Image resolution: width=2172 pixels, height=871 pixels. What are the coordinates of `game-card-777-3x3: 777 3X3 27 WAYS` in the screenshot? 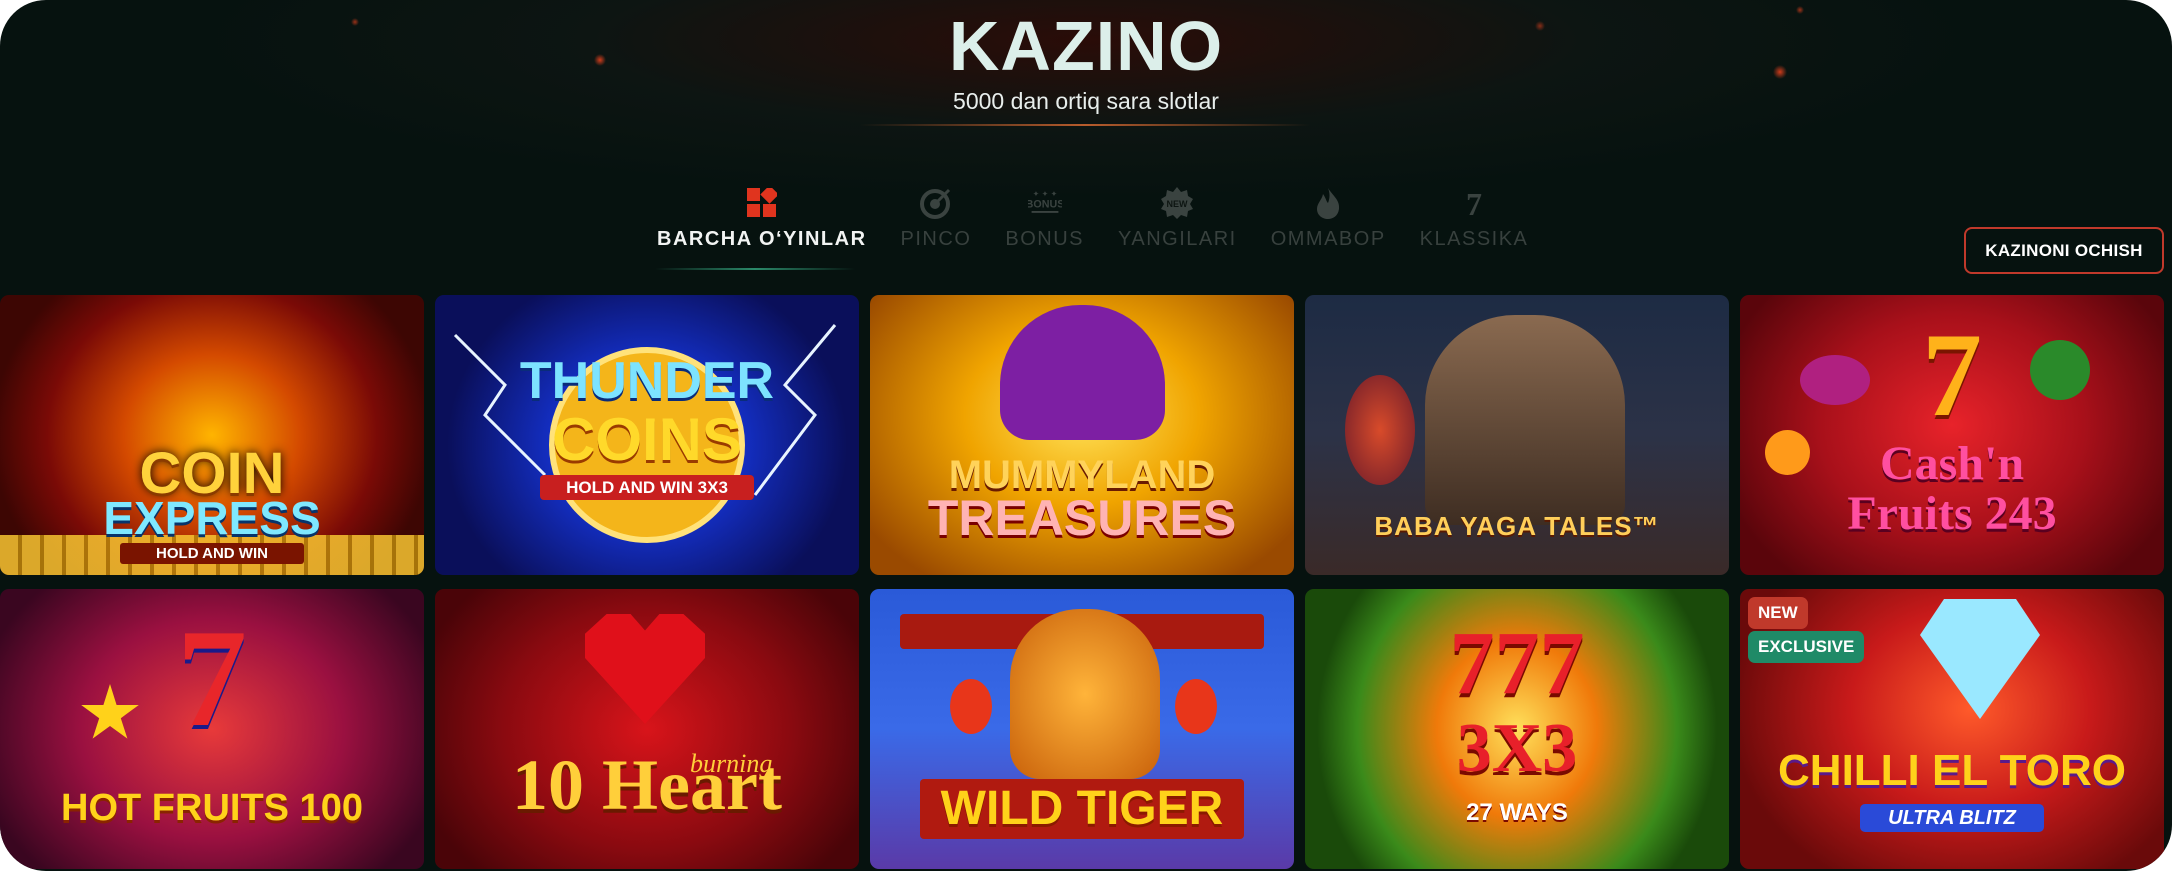 It's located at (1517, 729).